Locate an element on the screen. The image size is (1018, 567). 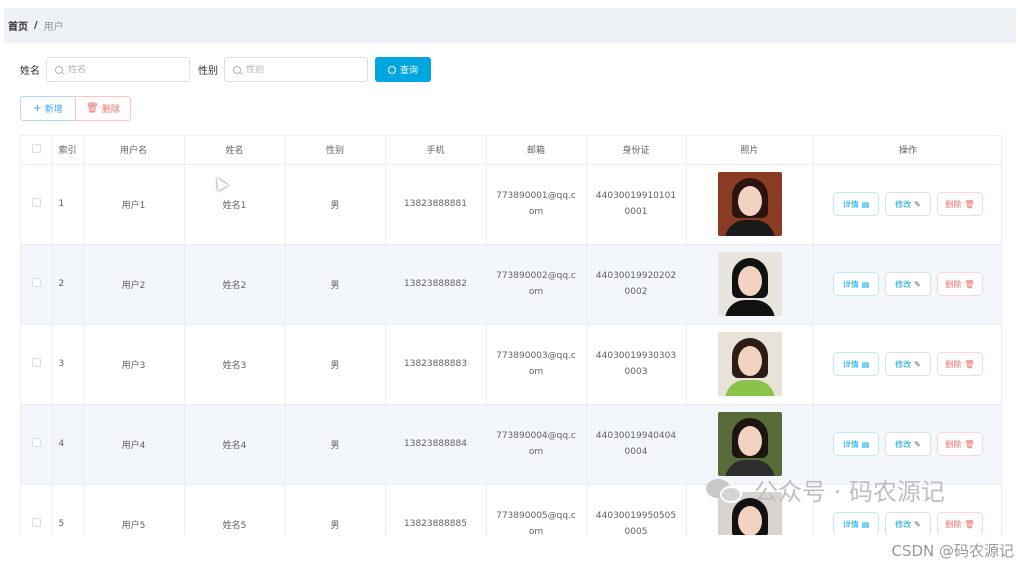
search-form: 姓名 性别 查询 is located at coordinates (225, 69).